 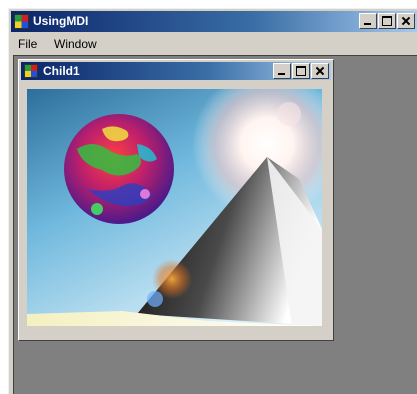 What do you see at coordinates (176, 71) in the screenshot?
I see `child-title-bar: Child1` at bounding box center [176, 71].